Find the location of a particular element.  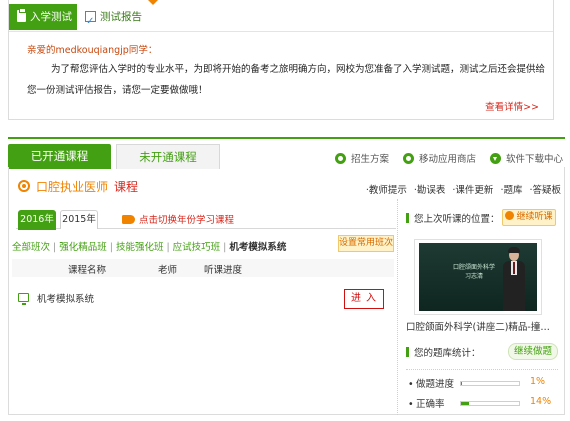

tab-test-report: 测试报告 is located at coordinates (113, 19).